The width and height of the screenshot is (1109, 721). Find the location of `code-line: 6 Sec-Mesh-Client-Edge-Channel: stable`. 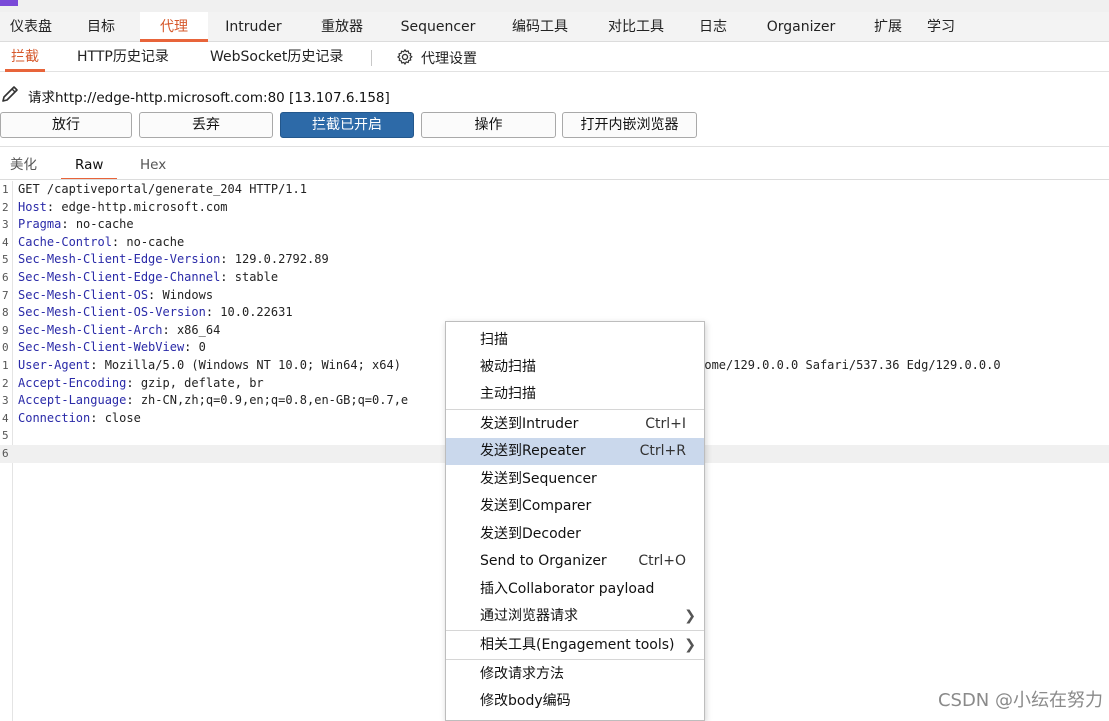

code-line: 6 Sec-Mesh-Client-Edge-Channel: stable is located at coordinates (140, 276).